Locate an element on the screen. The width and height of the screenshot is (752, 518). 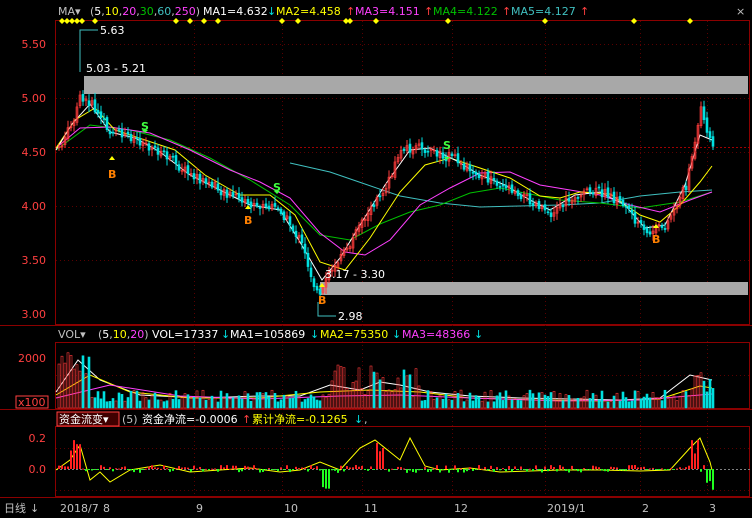
money-axis-top: 0.2 is located at coordinates (38, 438).